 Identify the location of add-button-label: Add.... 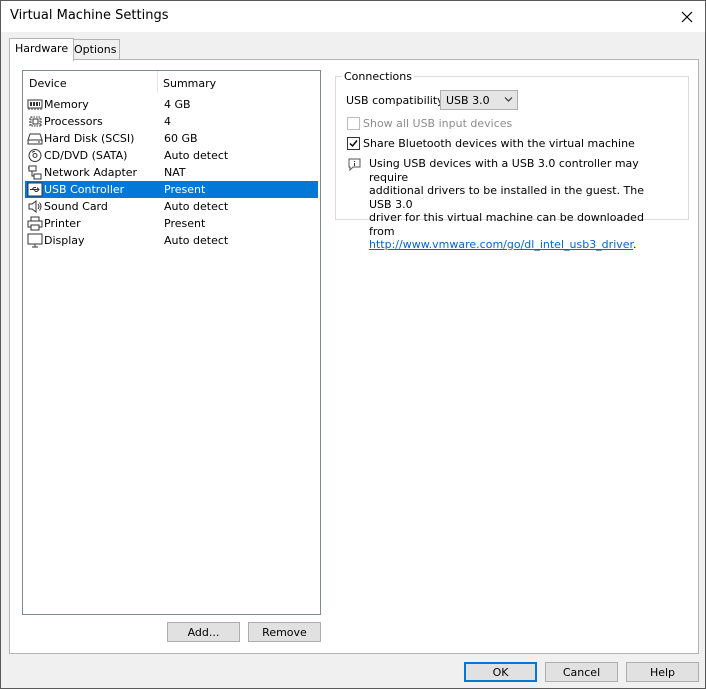
(203, 632).